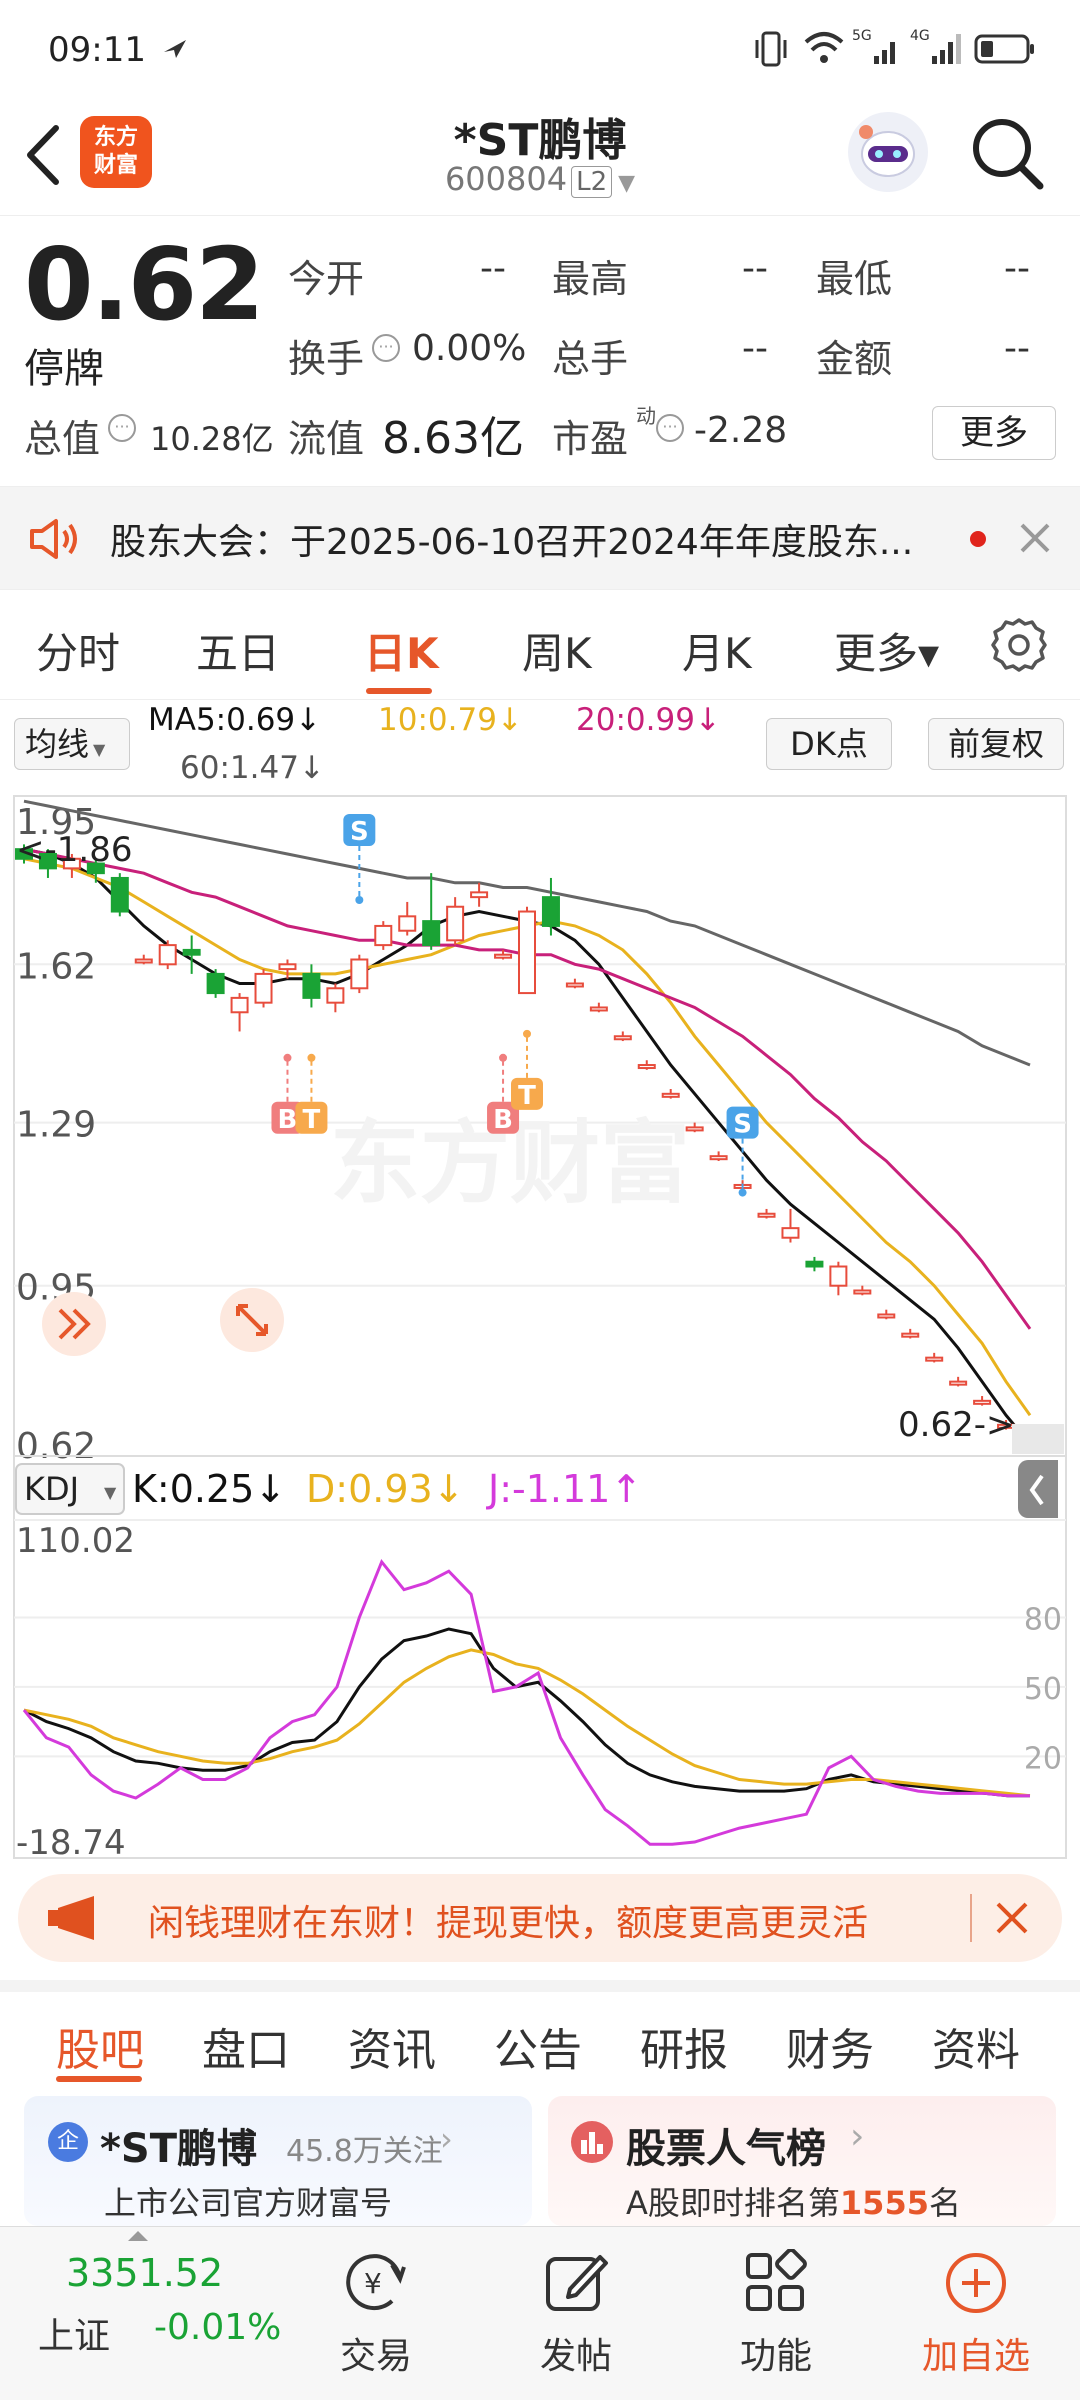  I want to click on signal-label: B, so click(288, 1120).